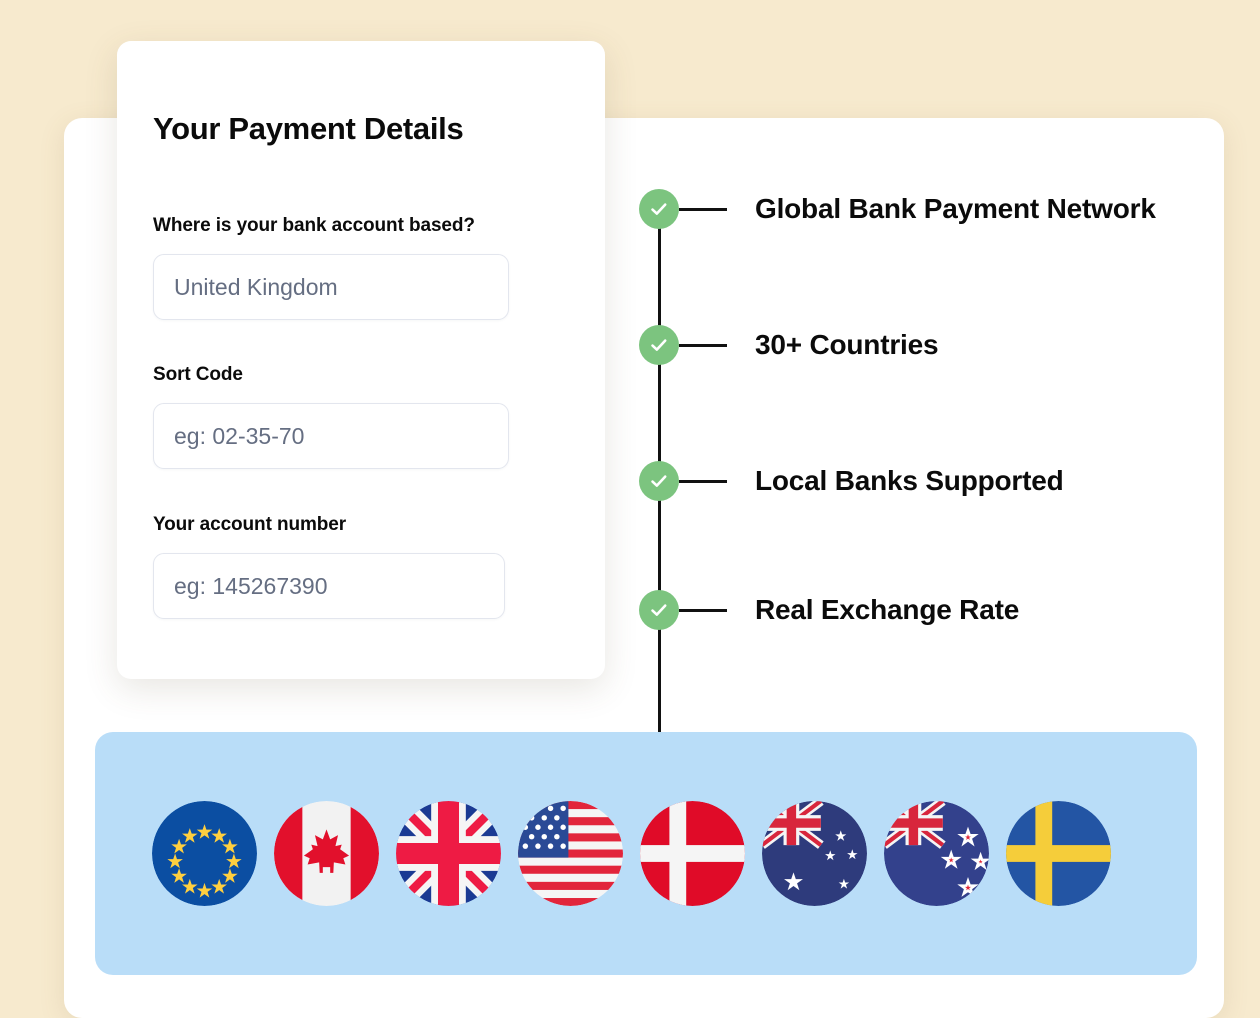 The image size is (1260, 1018). What do you see at coordinates (692, 853) in the screenshot?
I see `flag-denmark` at bounding box center [692, 853].